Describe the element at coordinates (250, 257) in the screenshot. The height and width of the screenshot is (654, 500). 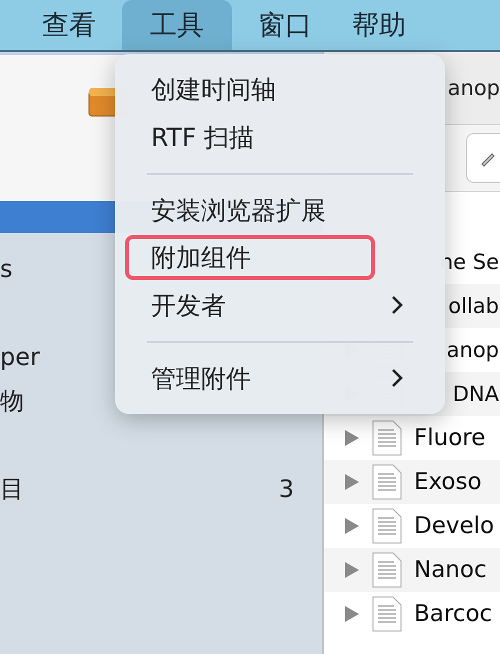
I see `menu-item: 附加组件` at that location.